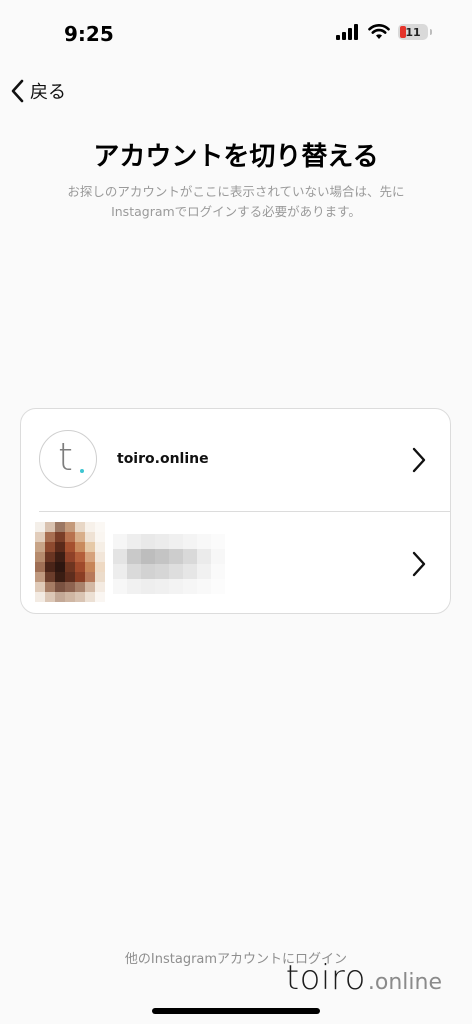 The height and width of the screenshot is (1024, 472). What do you see at coordinates (379, 31) in the screenshot?
I see `wifi-icon` at bounding box center [379, 31].